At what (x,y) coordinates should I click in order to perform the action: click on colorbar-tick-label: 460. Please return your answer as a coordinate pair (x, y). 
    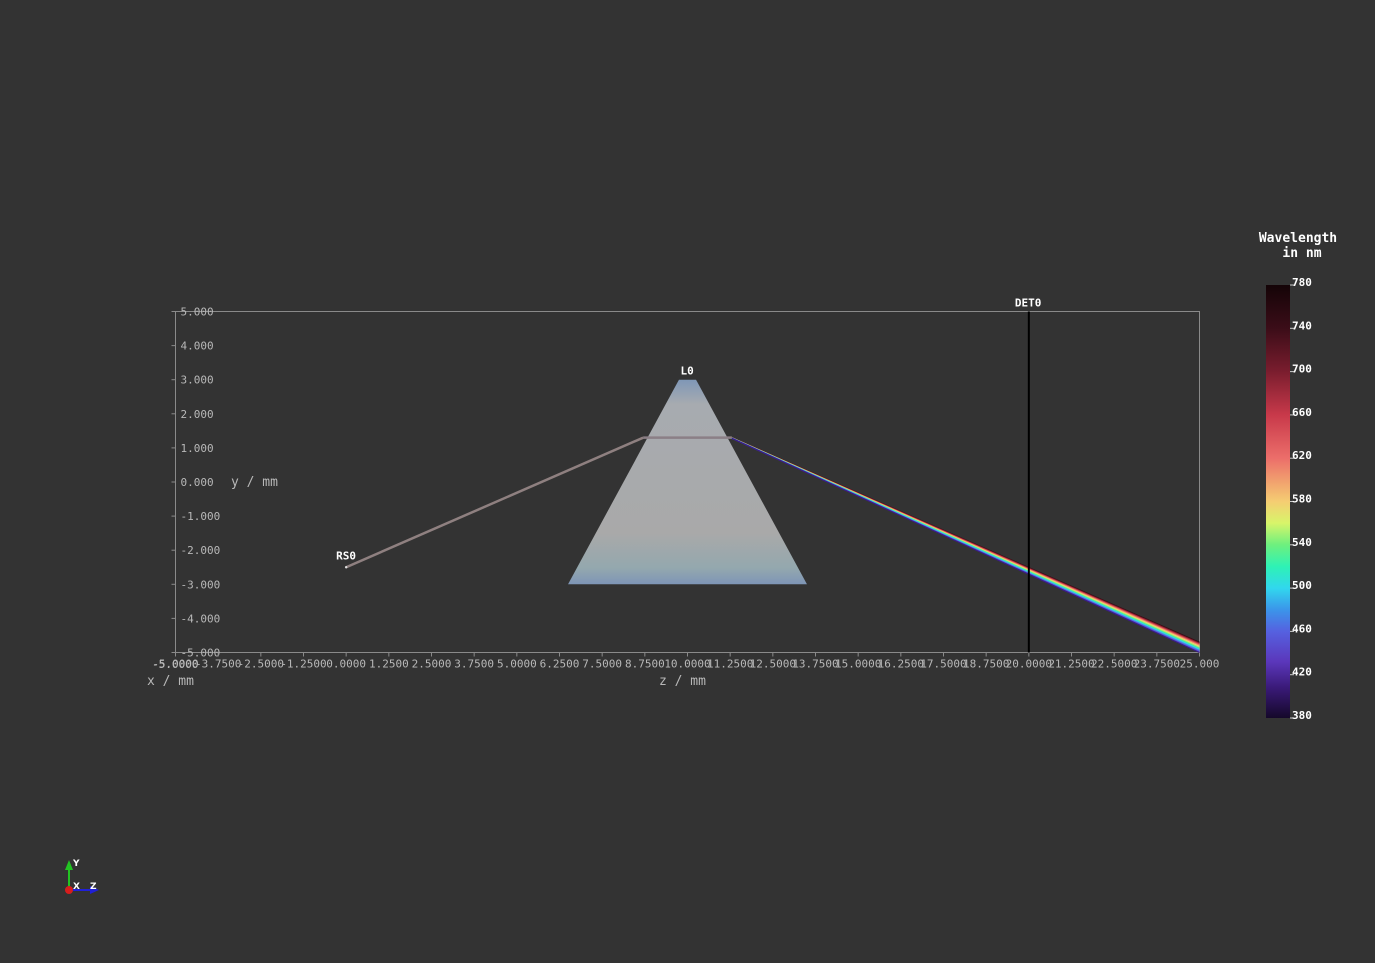
    Looking at the image, I should click on (1302, 628).